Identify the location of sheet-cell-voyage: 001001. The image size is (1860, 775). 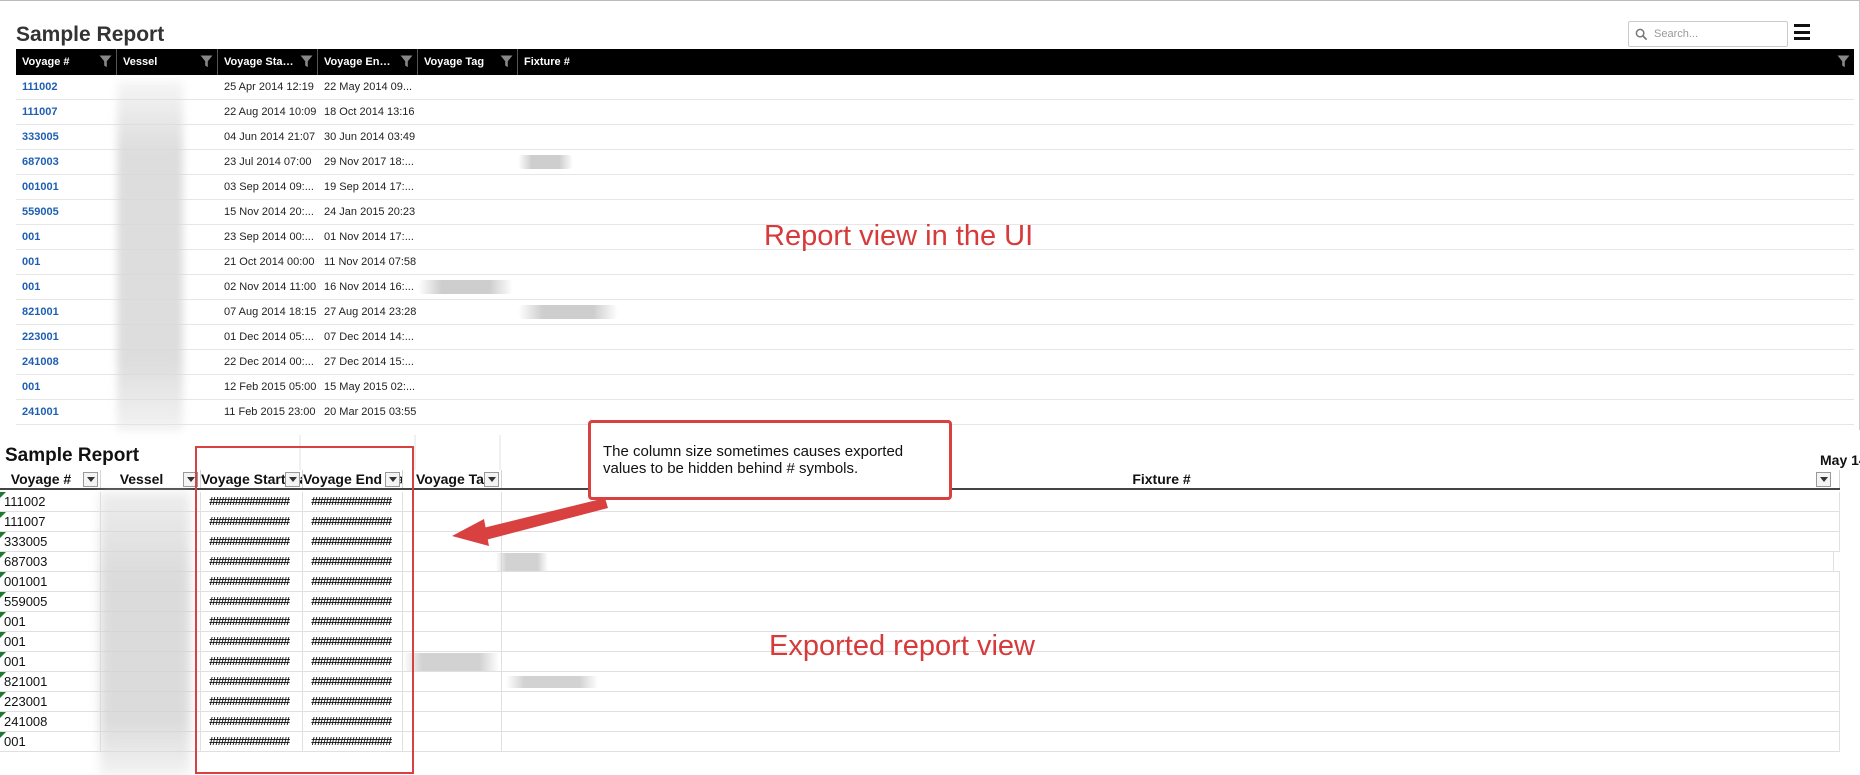
(50, 581).